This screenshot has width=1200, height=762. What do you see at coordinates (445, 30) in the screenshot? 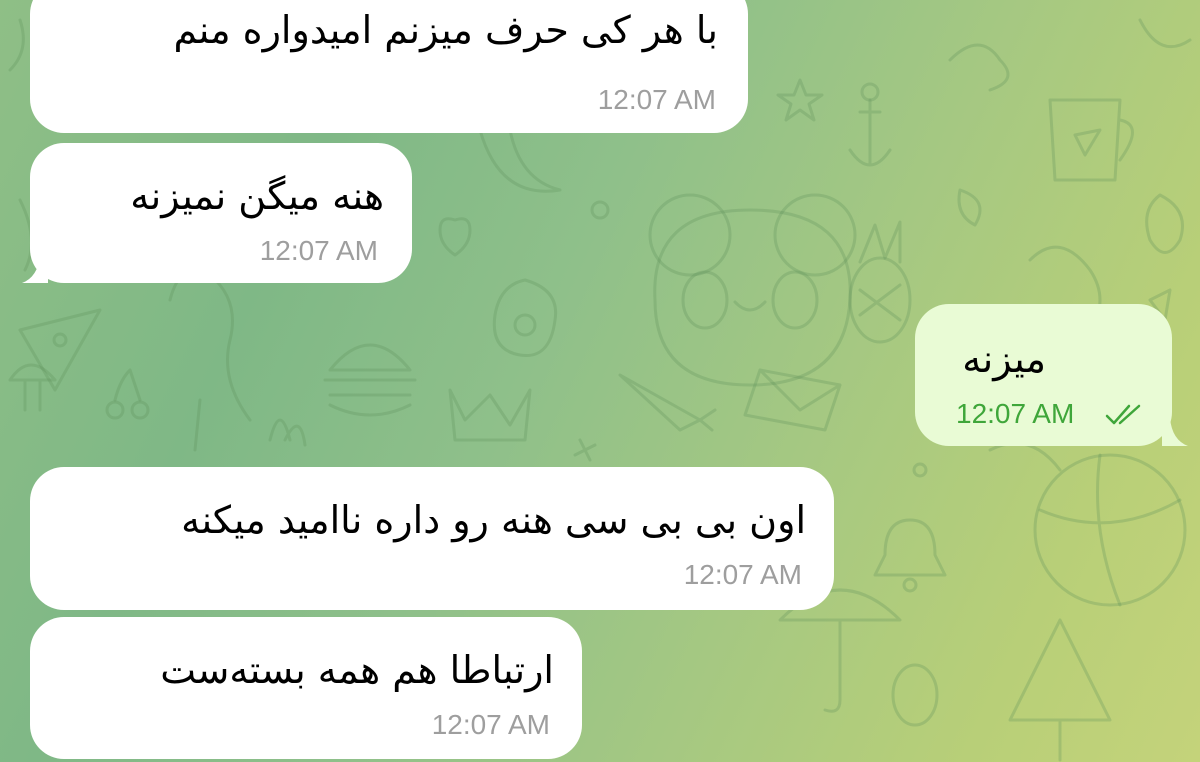
I see `message-text: با هر کی حرف میزنم امیدواره منم` at bounding box center [445, 30].